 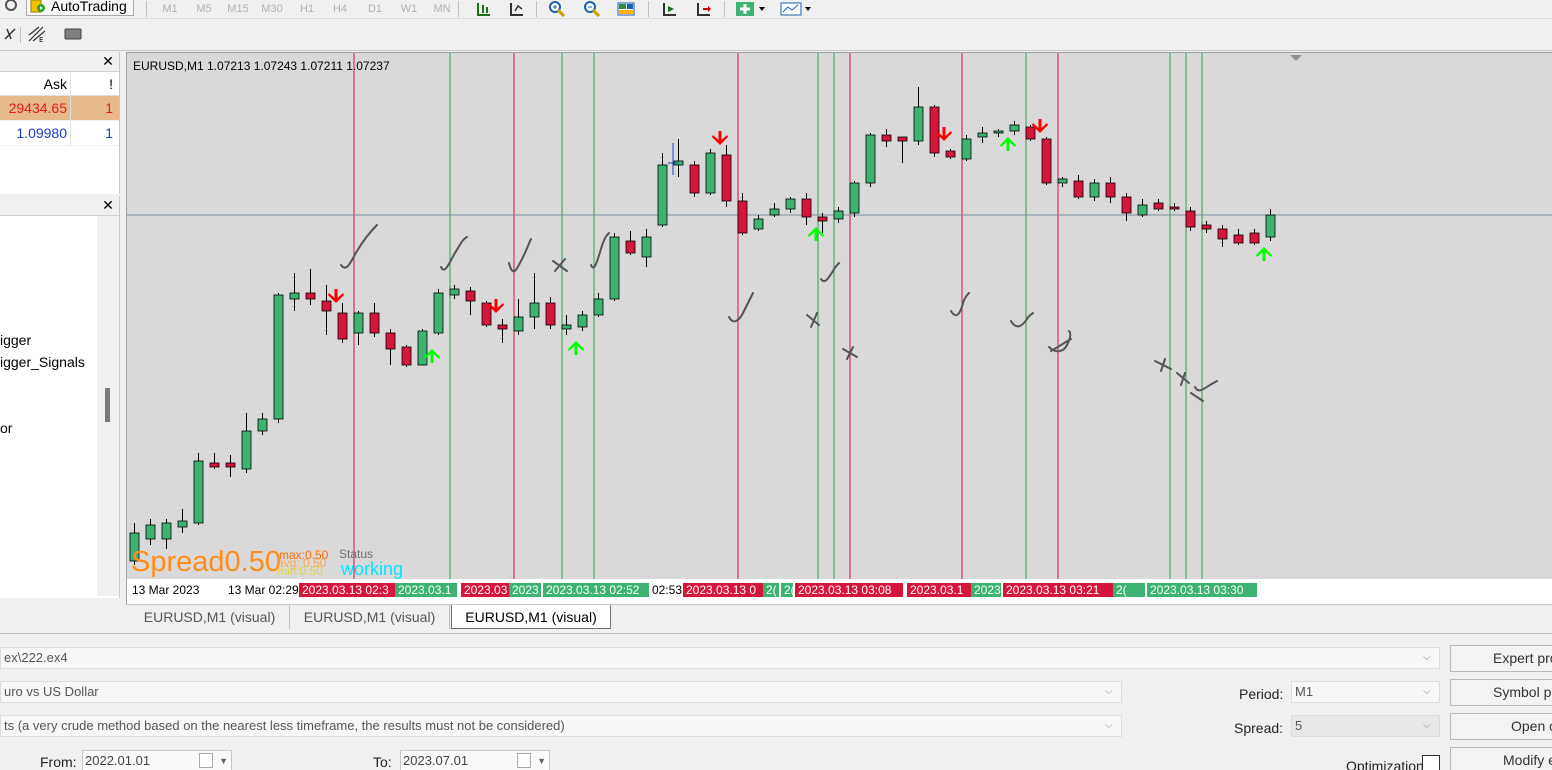 What do you see at coordinates (375, 9) in the screenshot?
I see `timeframe-d1-button: D1` at bounding box center [375, 9].